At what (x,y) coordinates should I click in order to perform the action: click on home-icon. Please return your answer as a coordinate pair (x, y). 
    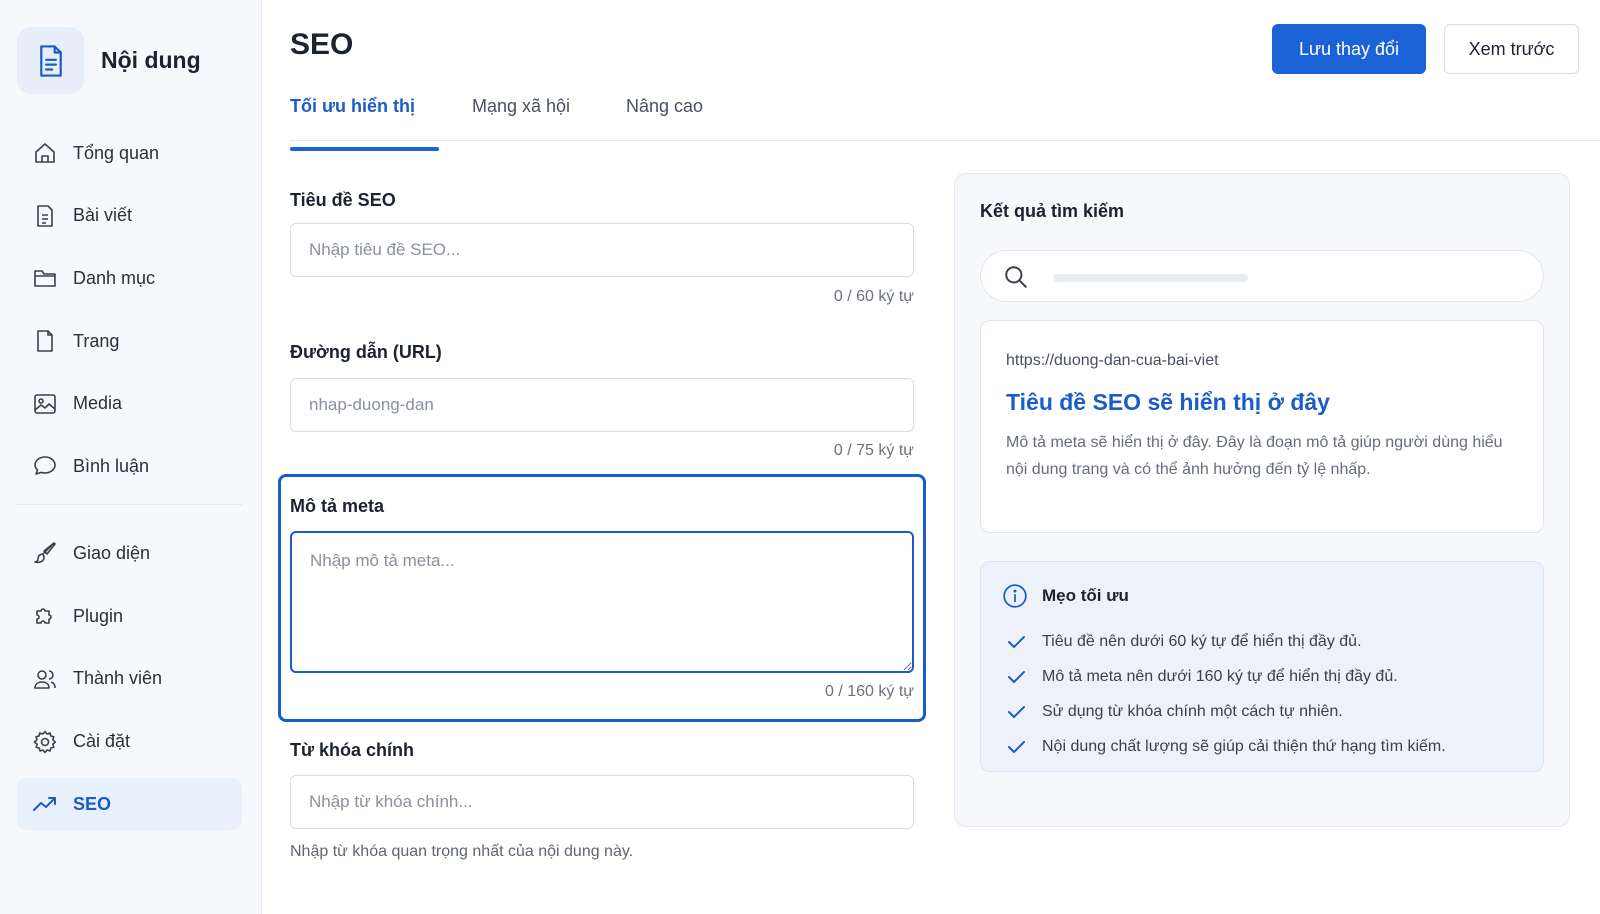
    Looking at the image, I should click on (45, 153).